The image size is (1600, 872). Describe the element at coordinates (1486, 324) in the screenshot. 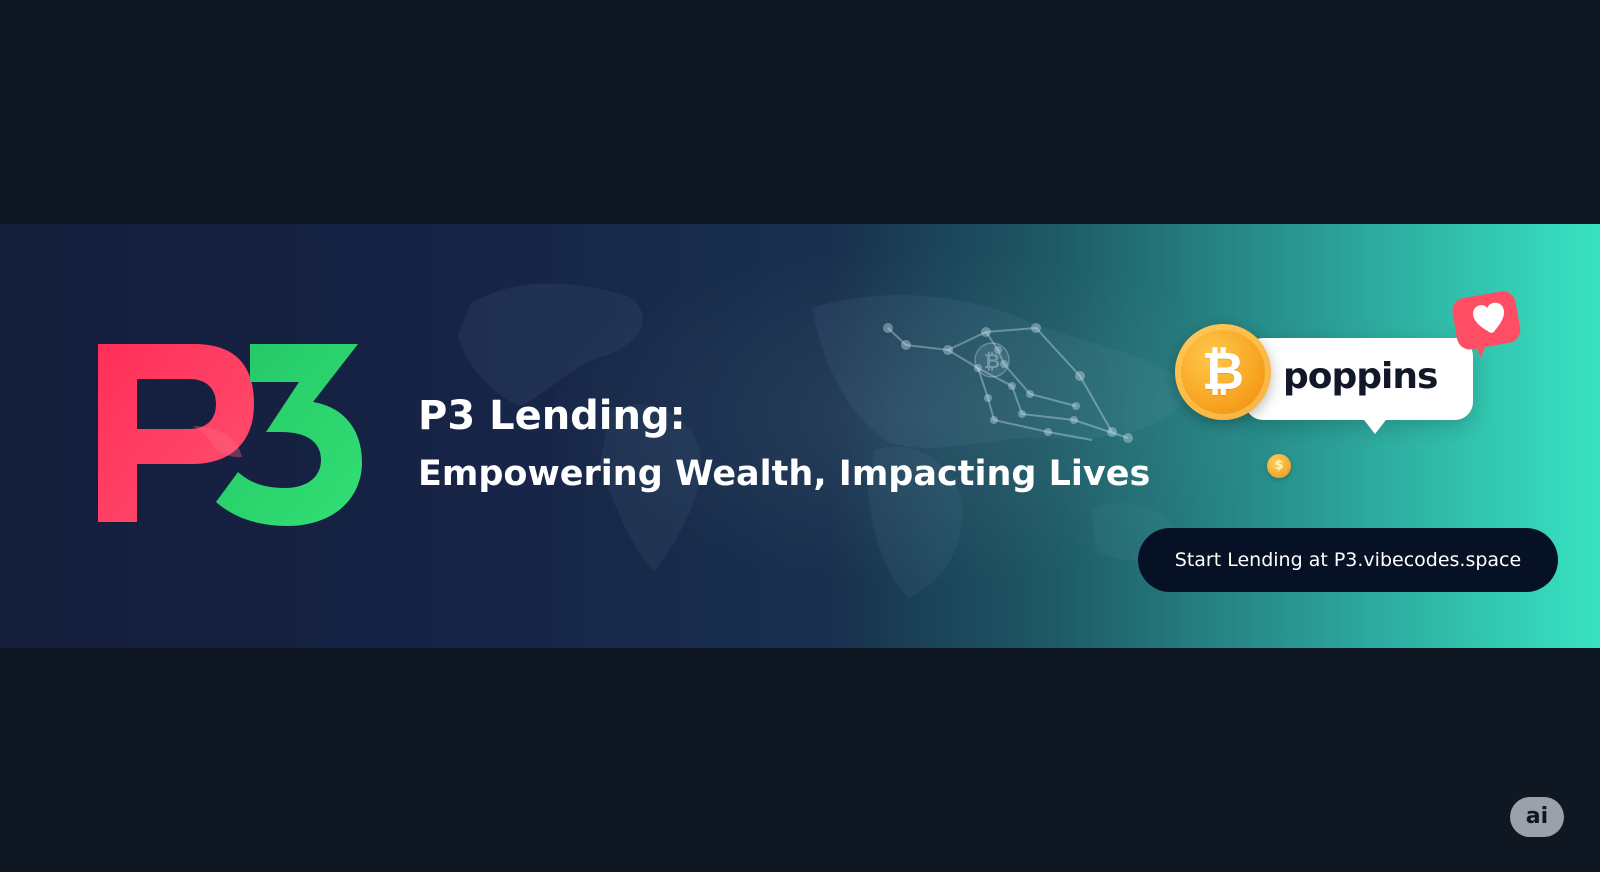

I see `heart-icon` at that location.